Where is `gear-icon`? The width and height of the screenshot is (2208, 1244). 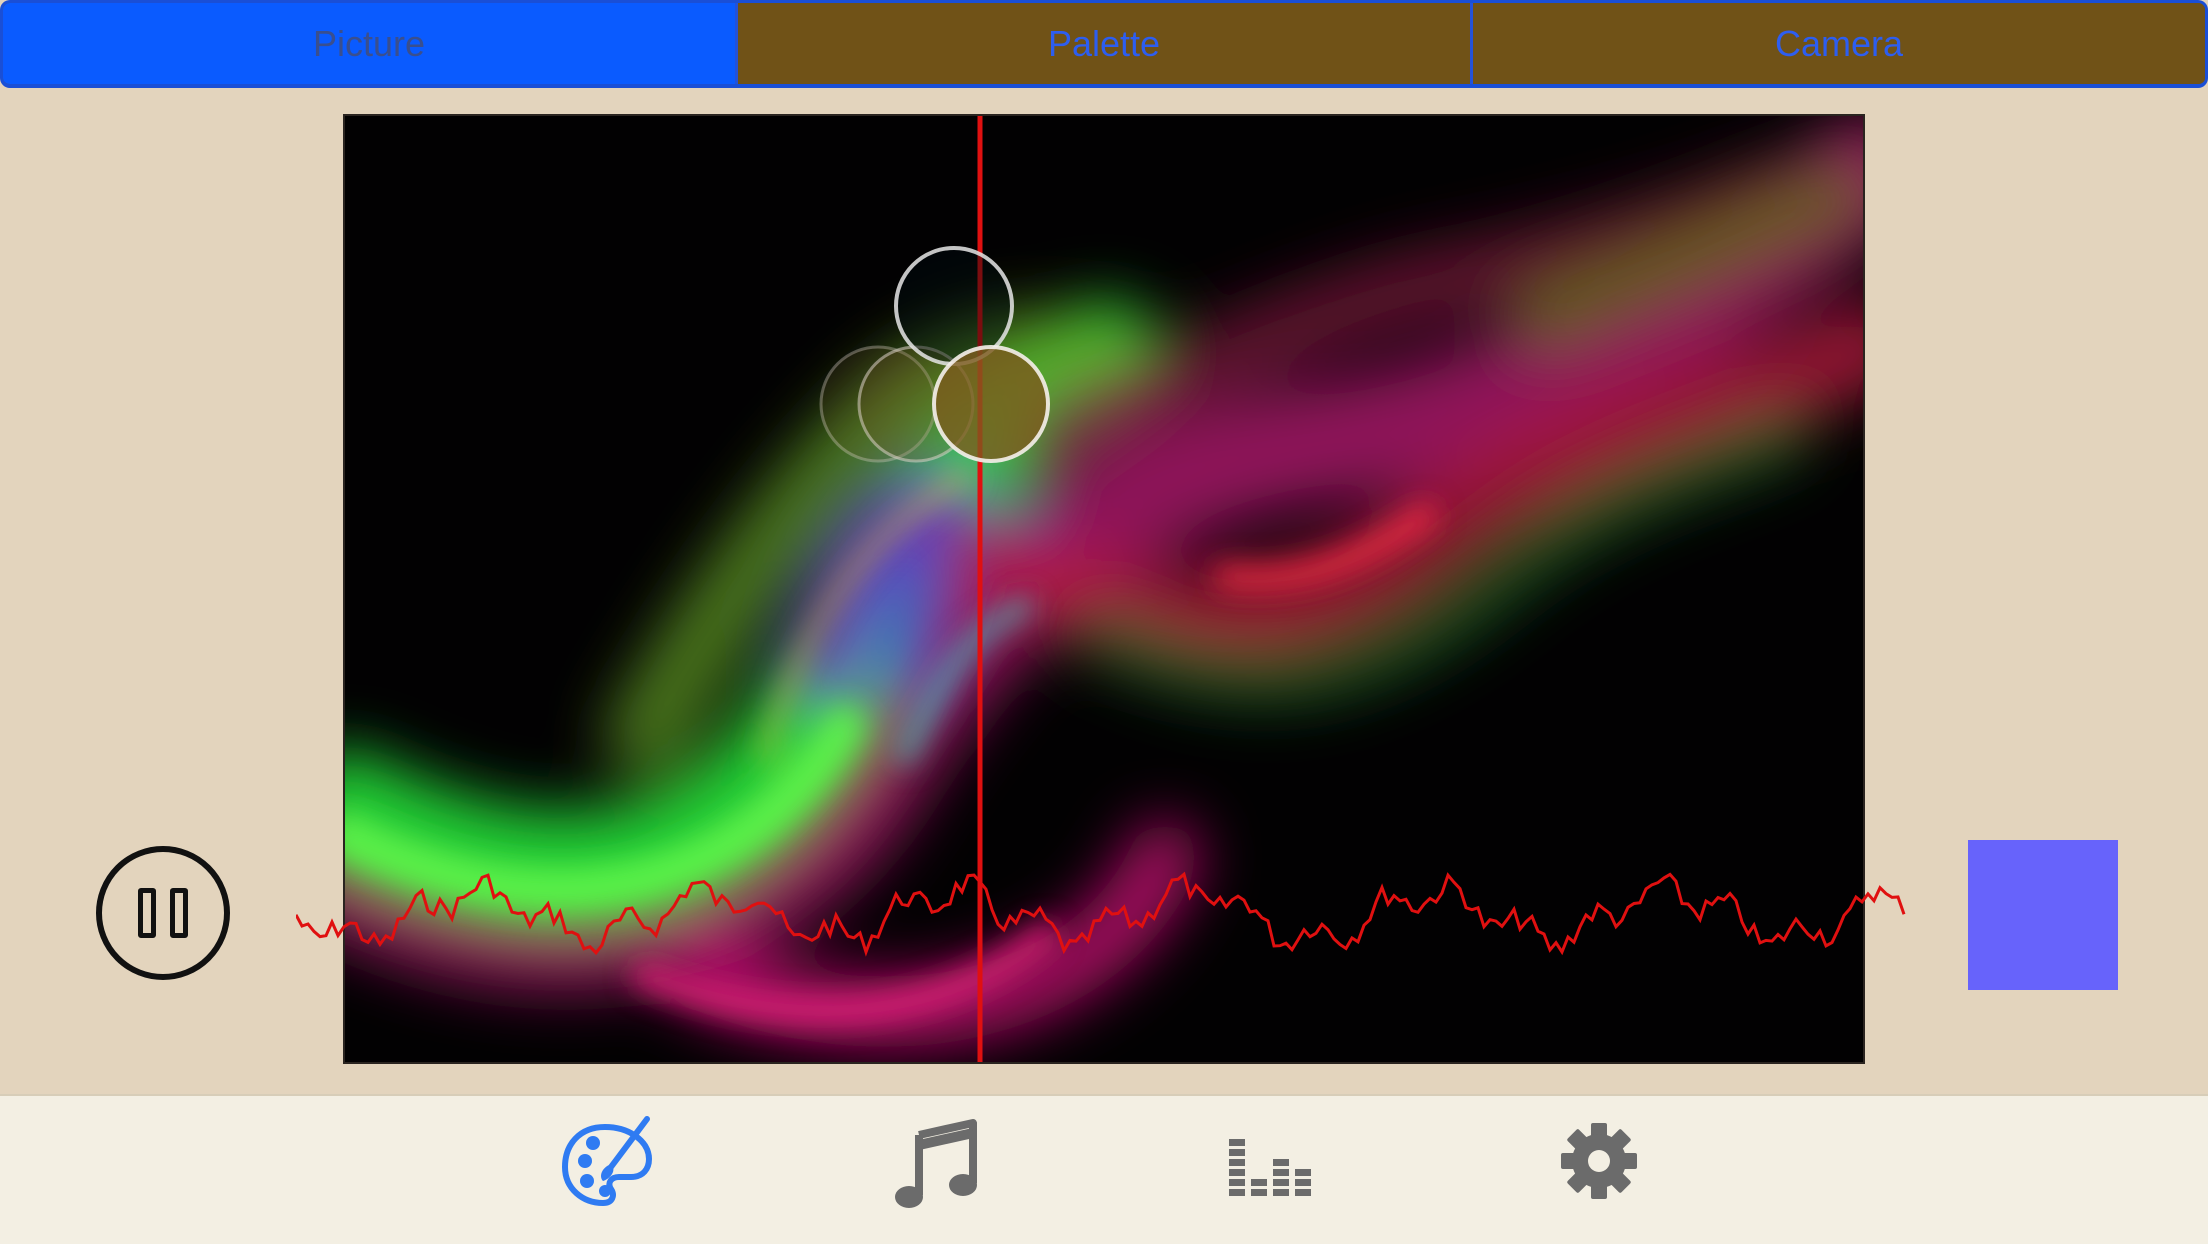 gear-icon is located at coordinates (1599, 1161).